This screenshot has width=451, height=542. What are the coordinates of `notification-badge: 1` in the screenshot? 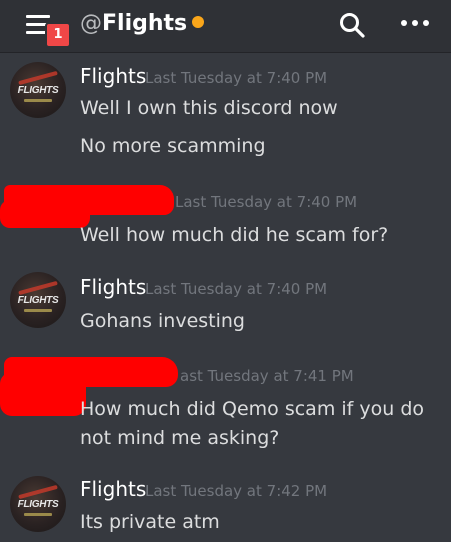 It's located at (58, 35).